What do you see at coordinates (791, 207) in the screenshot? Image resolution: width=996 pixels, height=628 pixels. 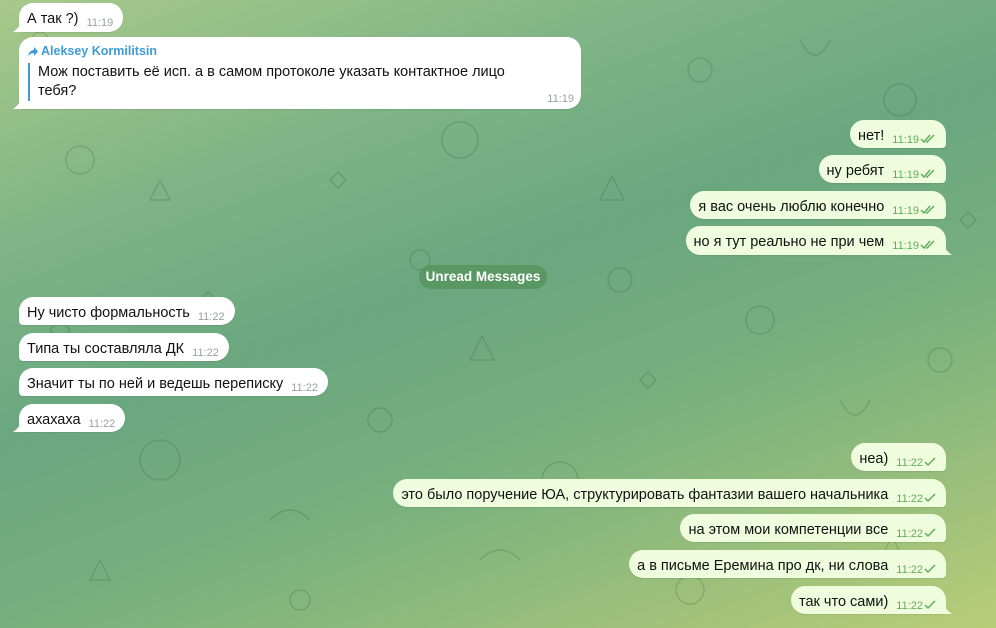 I see `message-text: я вас очень люблю конечно` at bounding box center [791, 207].